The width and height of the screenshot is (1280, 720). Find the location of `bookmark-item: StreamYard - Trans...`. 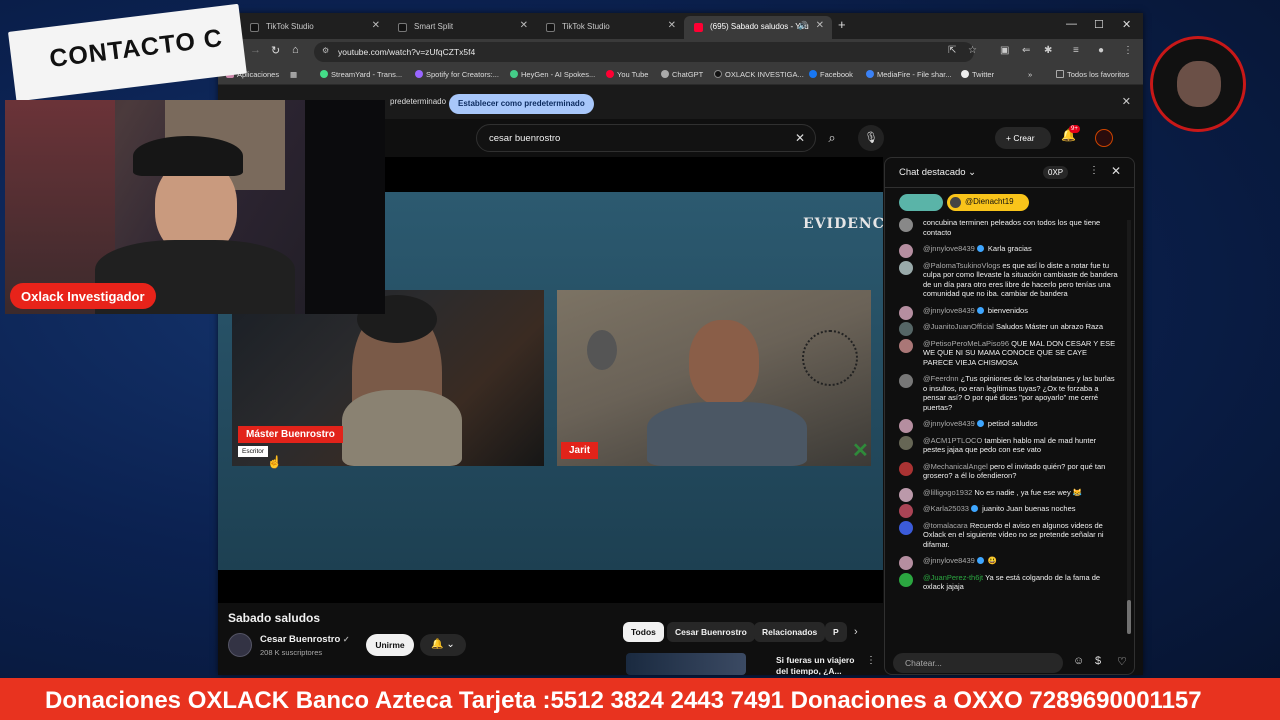

bookmark-item: StreamYard - Trans... is located at coordinates (361, 74).